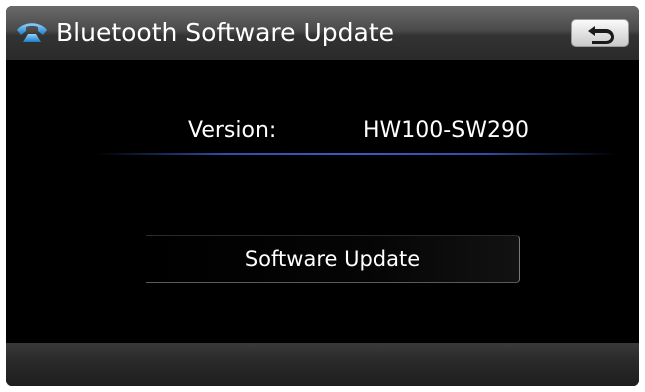 This screenshot has height=392, width=645. I want to click on page-title: Bluetooth Software Update, so click(225, 32).